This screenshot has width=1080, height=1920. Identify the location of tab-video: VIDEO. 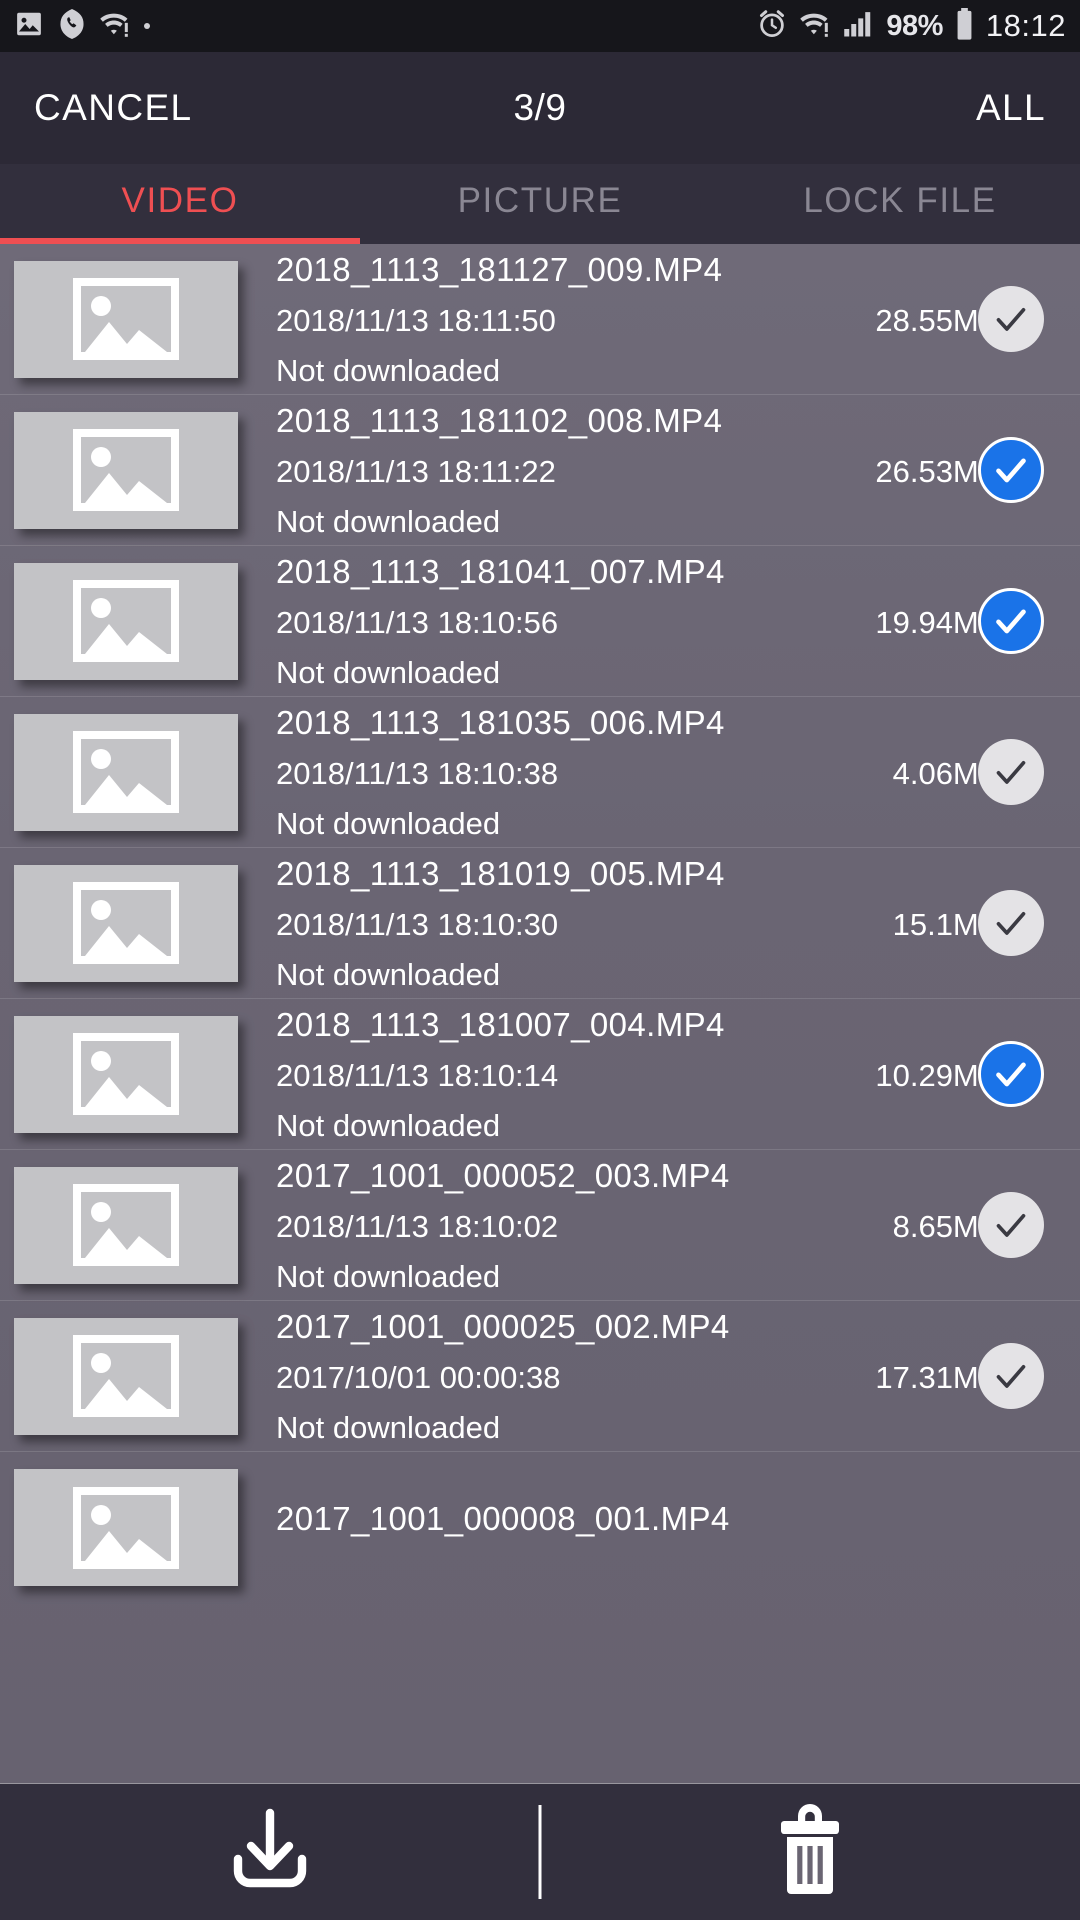
(180, 204).